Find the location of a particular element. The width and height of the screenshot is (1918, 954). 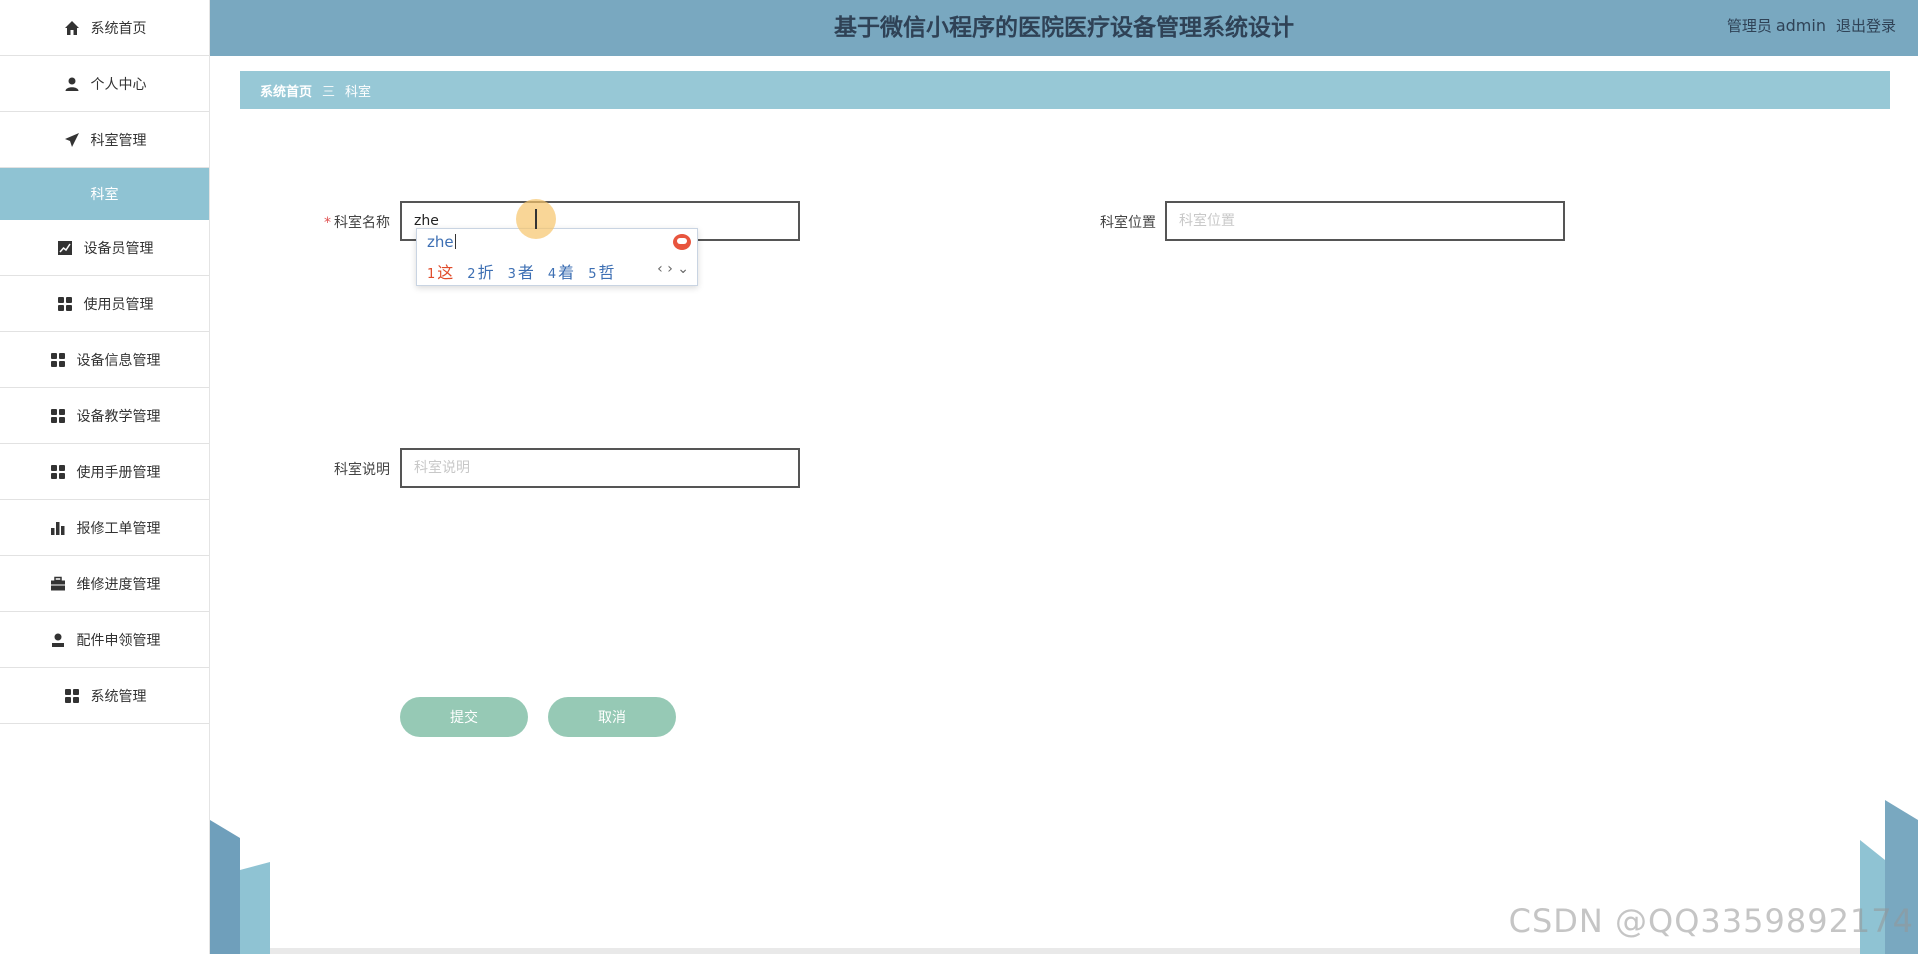

sidebar-item-repair-orders: 报修工单管理 is located at coordinates (104, 528).